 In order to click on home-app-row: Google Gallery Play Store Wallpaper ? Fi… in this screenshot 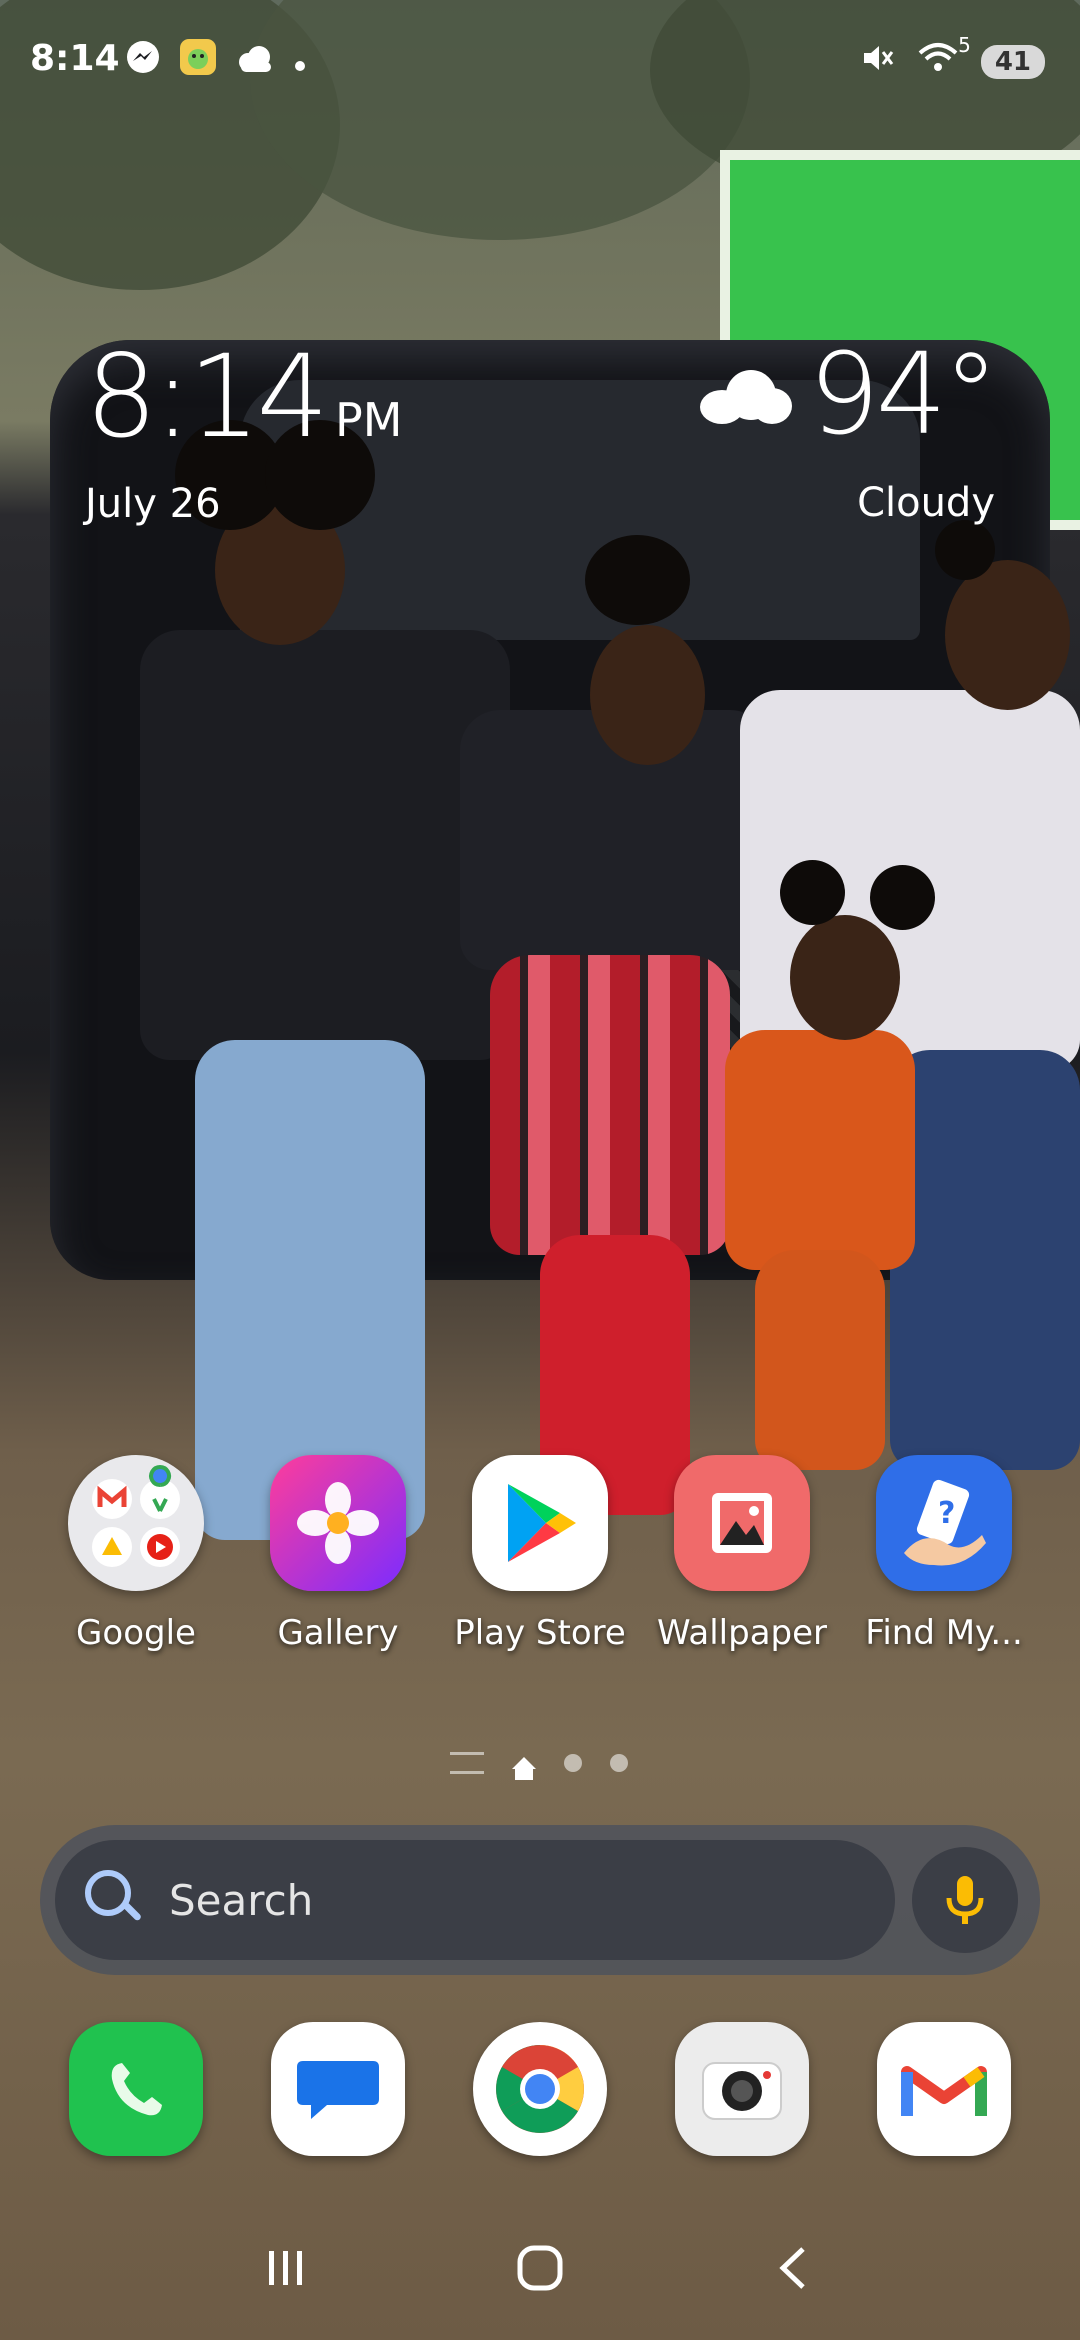, I will do `click(540, 1554)`.